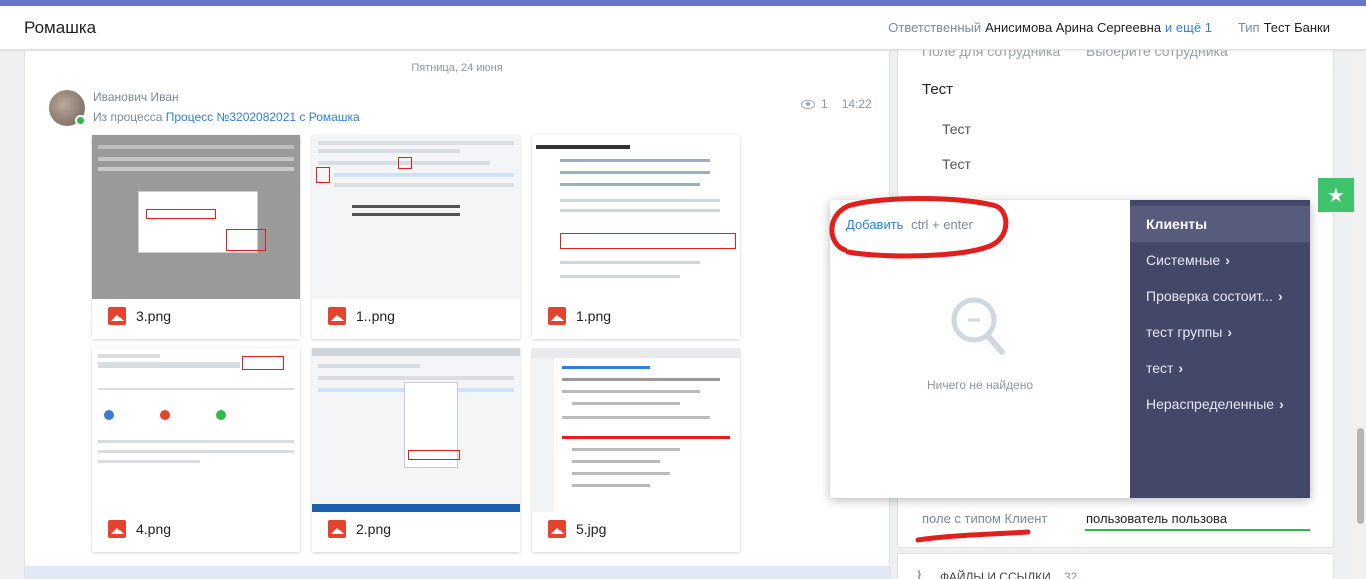  Describe the element at coordinates (457, 68) in the screenshot. I see `feed-date: Пятница, 24 июня` at that location.